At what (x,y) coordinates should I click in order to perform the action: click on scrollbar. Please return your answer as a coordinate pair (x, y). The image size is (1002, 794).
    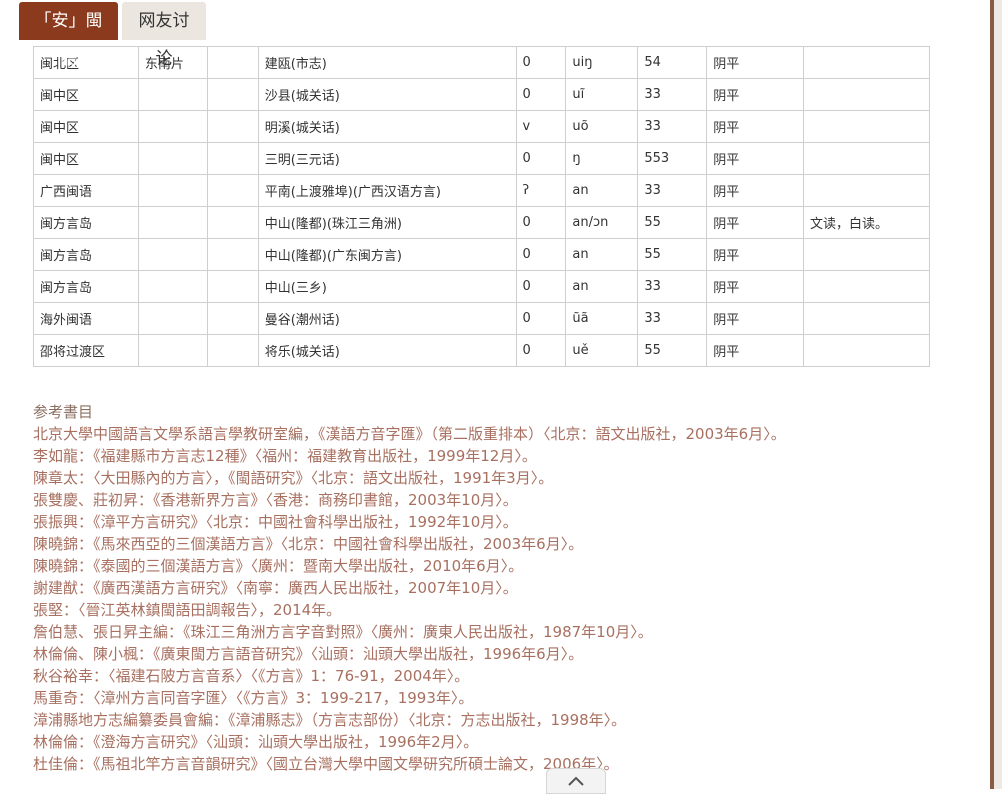
    Looking at the image, I should click on (996, 394).